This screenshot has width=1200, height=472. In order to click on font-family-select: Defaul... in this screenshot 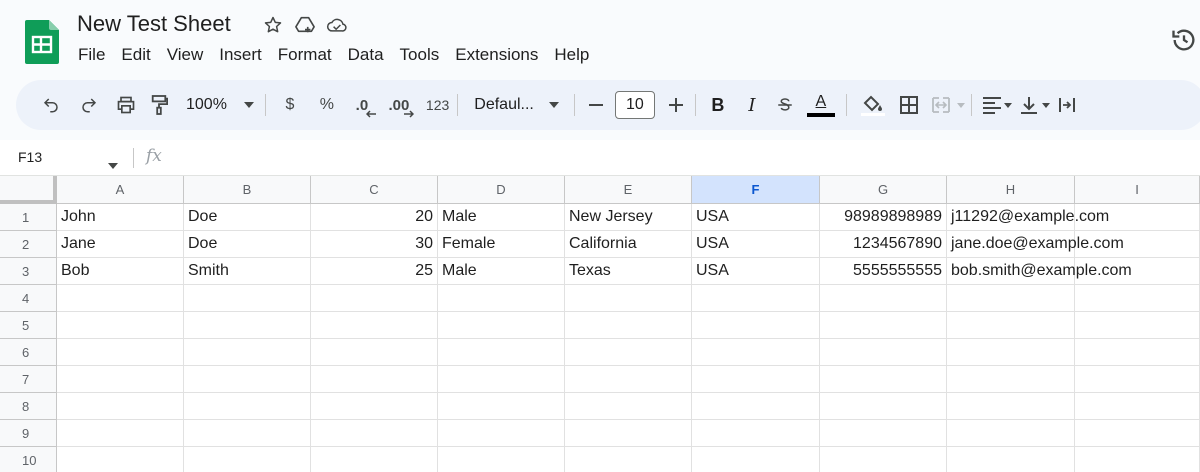, I will do `click(504, 105)`.